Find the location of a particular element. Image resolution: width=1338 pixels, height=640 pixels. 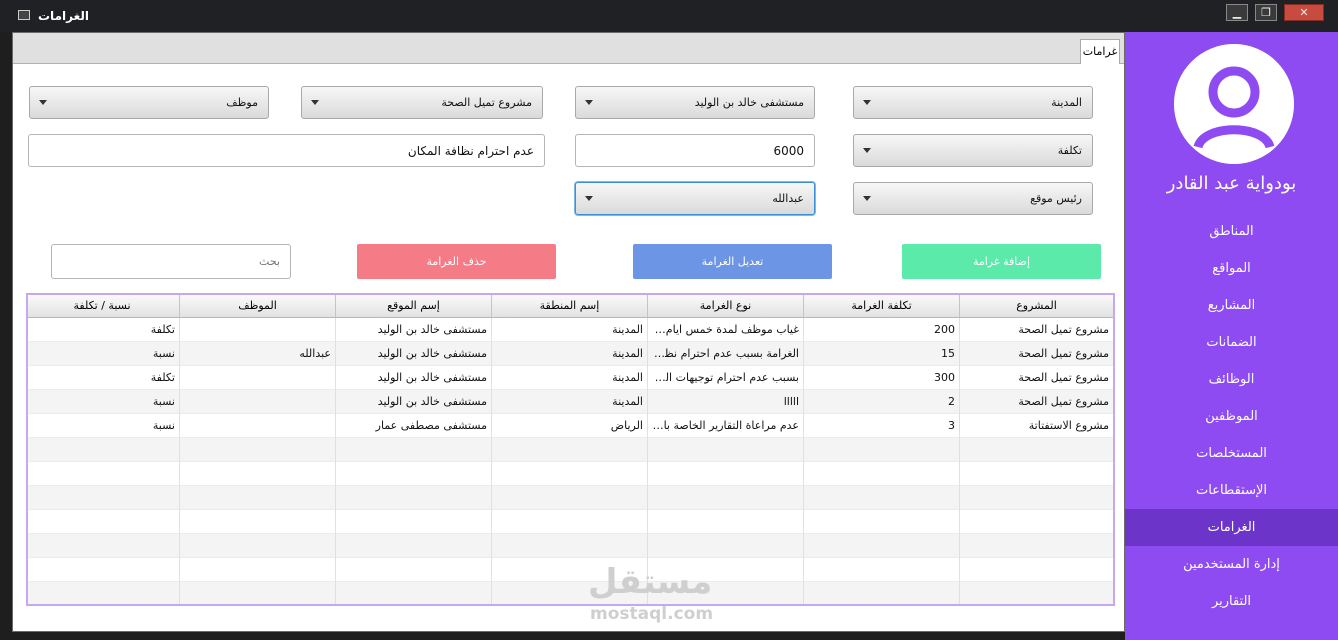

chevron-down-icon is located at coordinates (867, 102).